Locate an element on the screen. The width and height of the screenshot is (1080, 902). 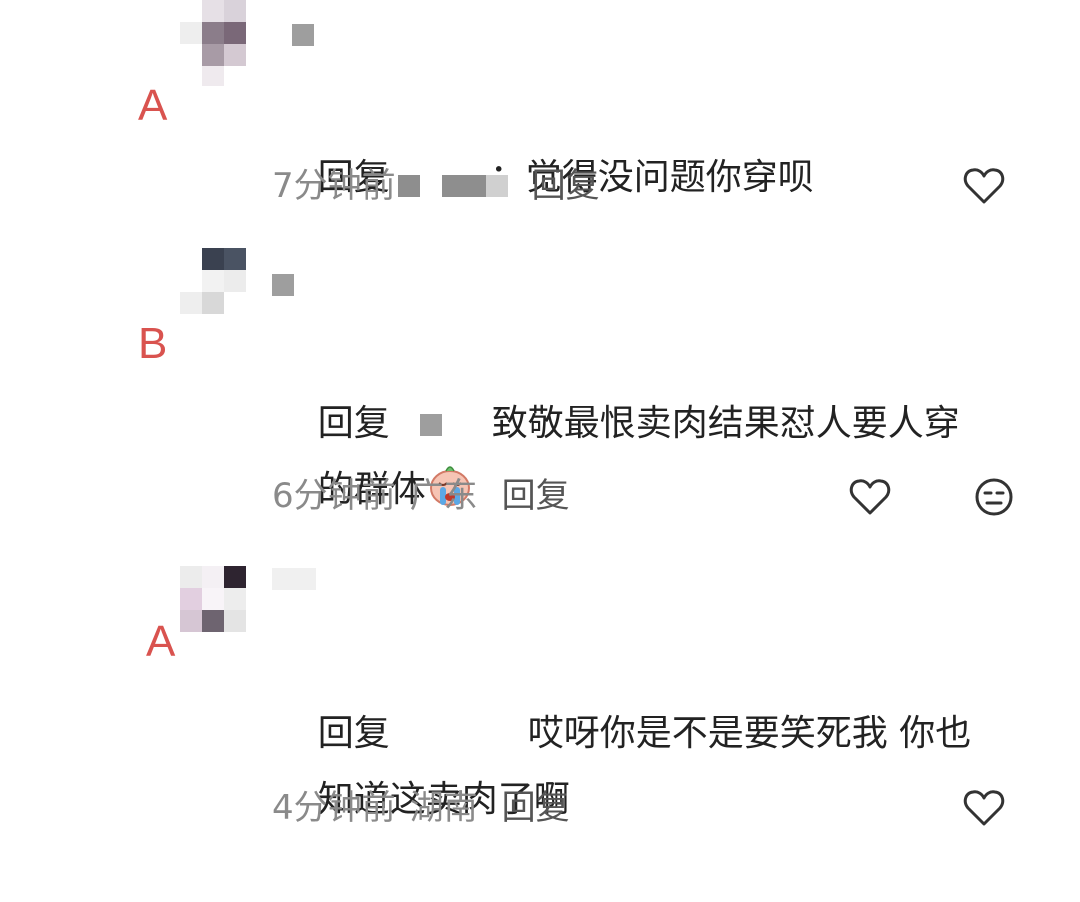
neutral-face-icon is located at coordinates (994, 497).